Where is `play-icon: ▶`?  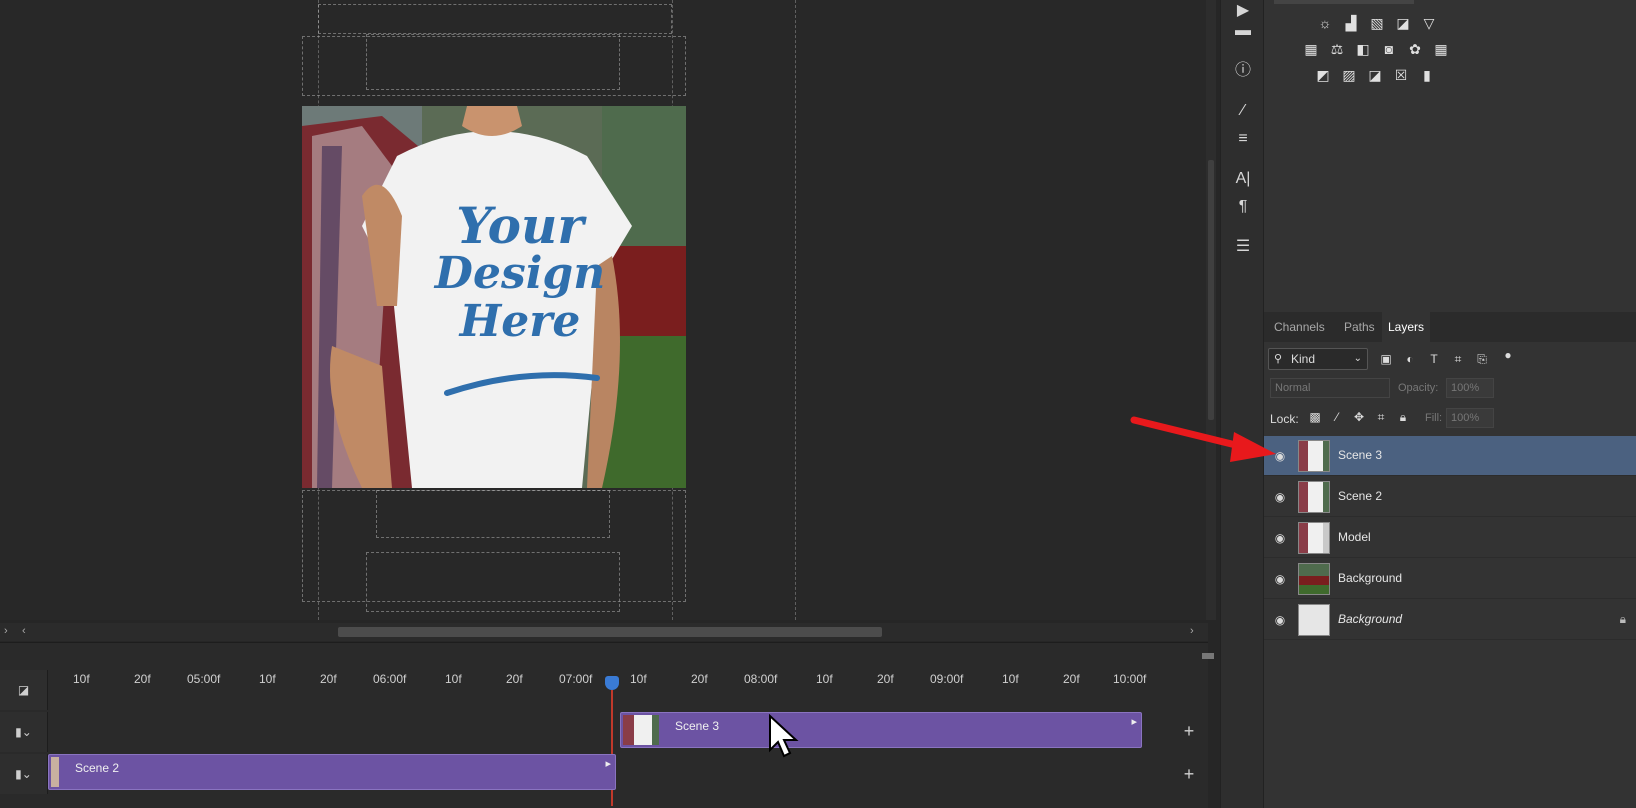 play-icon: ▶ is located at coordinates (1243, 11).